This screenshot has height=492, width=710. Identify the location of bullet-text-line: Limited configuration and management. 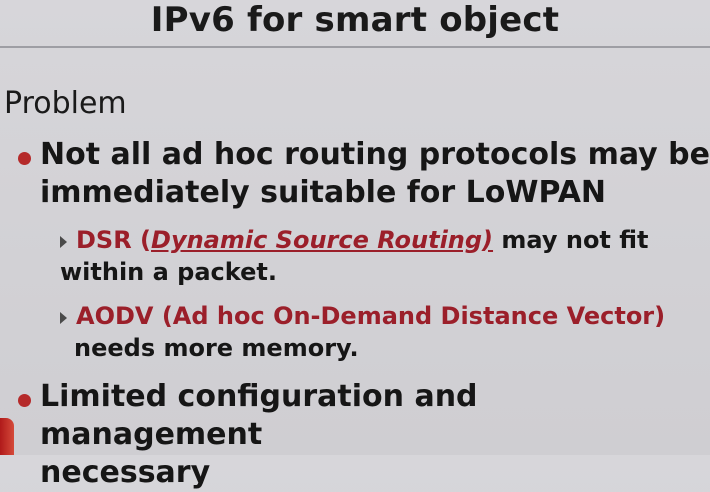
(259, 415).